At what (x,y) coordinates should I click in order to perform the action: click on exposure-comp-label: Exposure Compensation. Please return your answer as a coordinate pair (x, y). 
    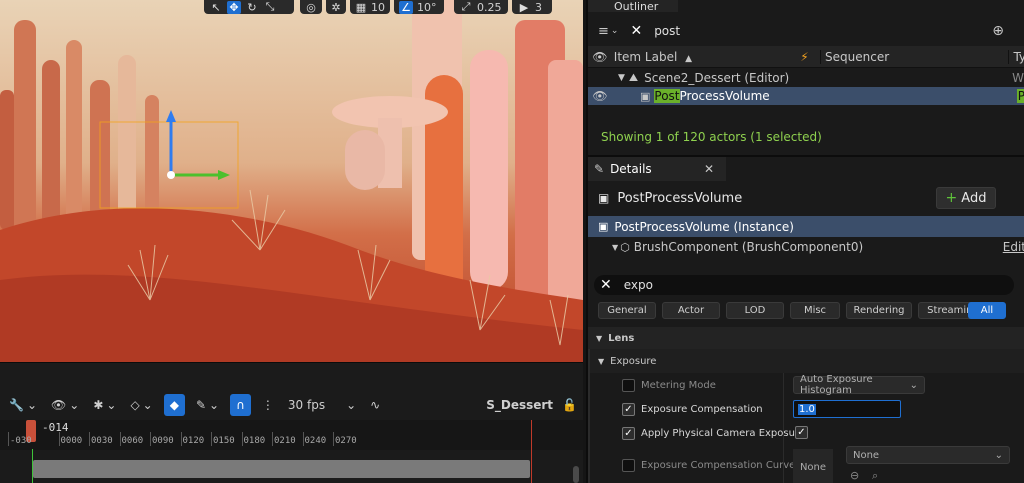
    Looking at the image, I should click on (702, 409).